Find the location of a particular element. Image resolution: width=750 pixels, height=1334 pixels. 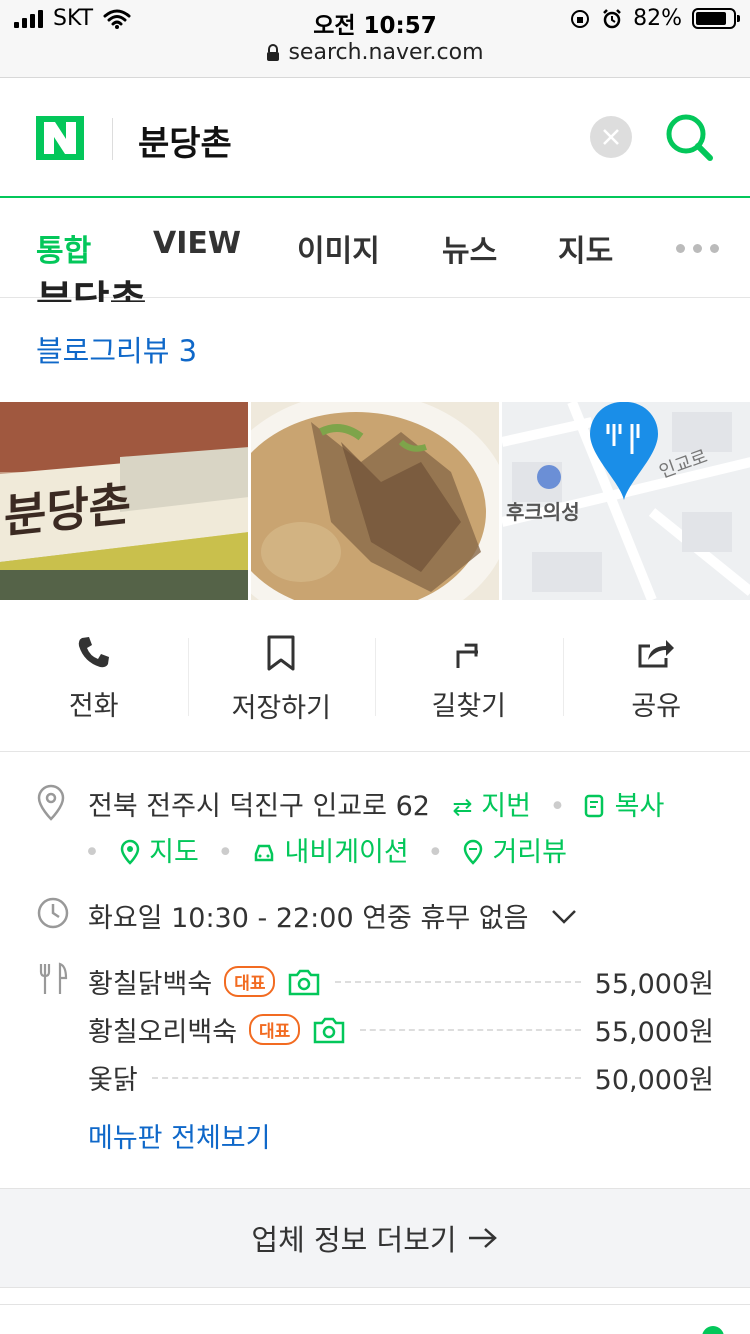

address-links: • 지도 • 내비게이션 • 거리뷰 is located at coordinates (325, 849).